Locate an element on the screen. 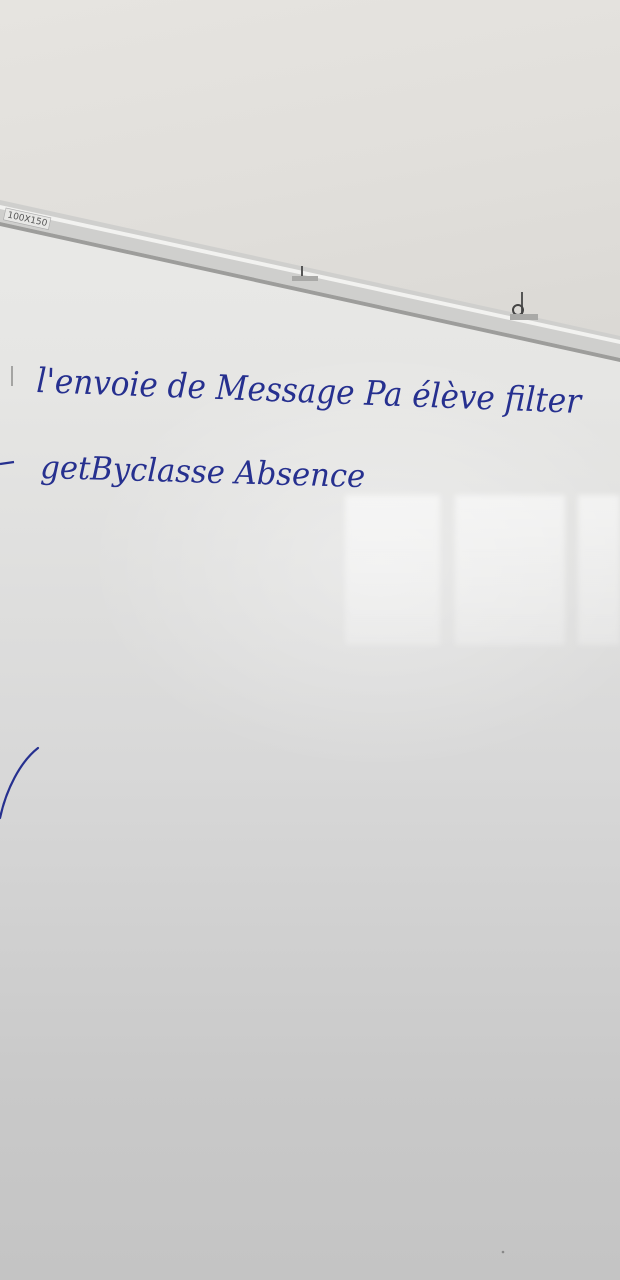  pen-stroke is located at coordinates (20, 783).